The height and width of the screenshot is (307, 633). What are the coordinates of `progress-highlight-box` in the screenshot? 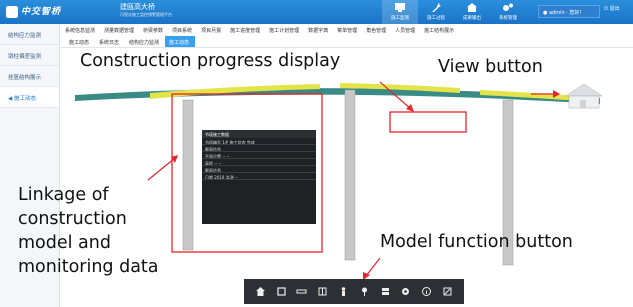 It's located at (428, 122).